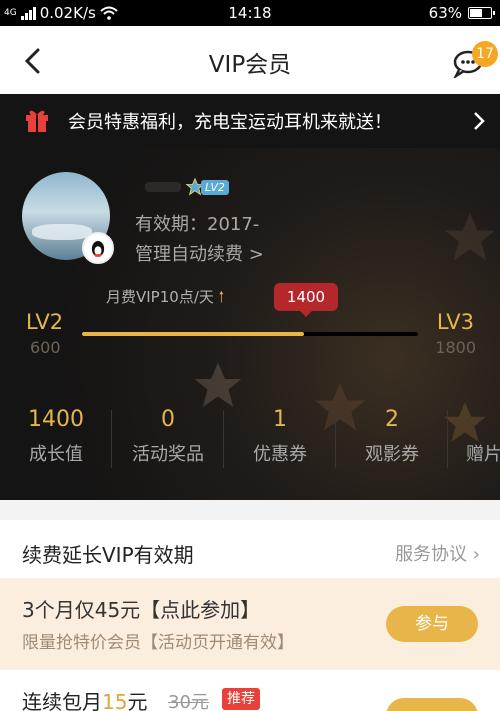  I want to click on monthly-plan-prefix: 连续包月, so click(62, 700).